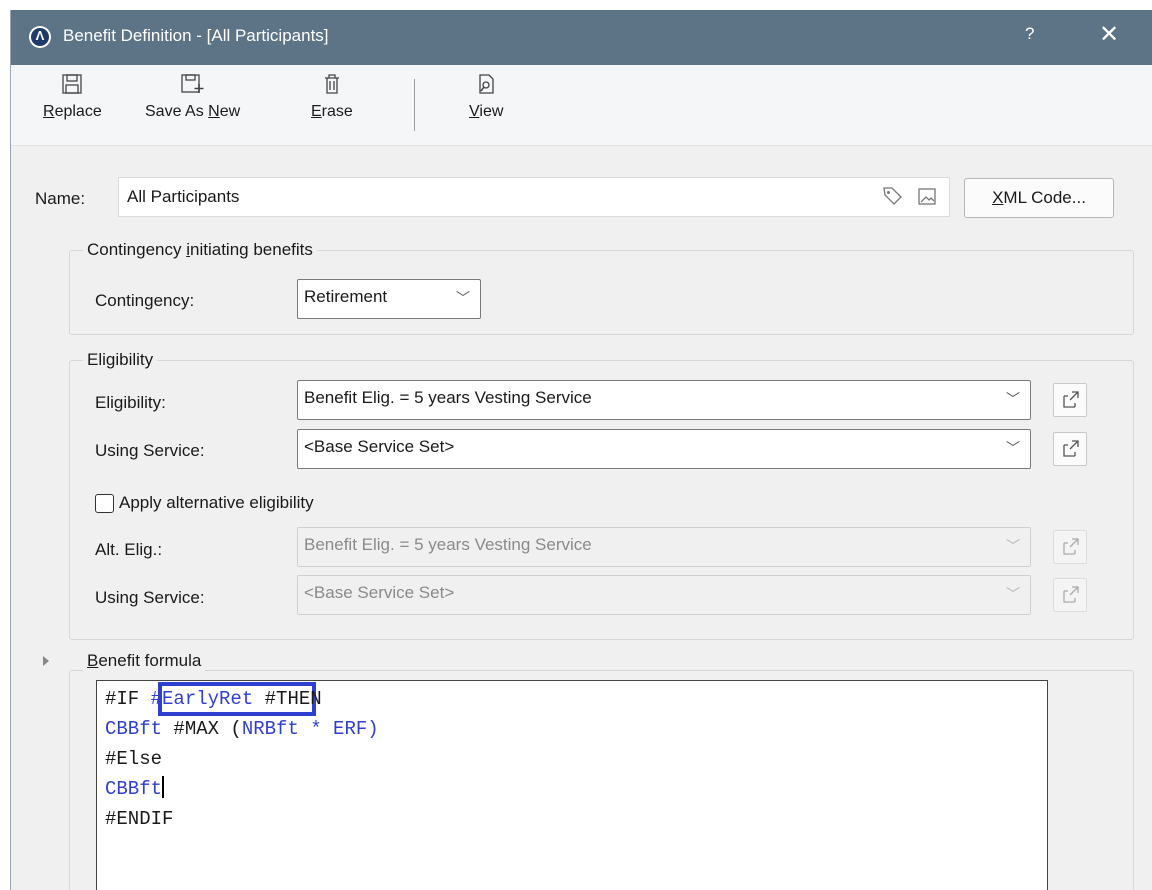  Describe the element at coordinates (144, 661) in the screenshot. I see `benefit-formula-title: Benefit formula` at that location.